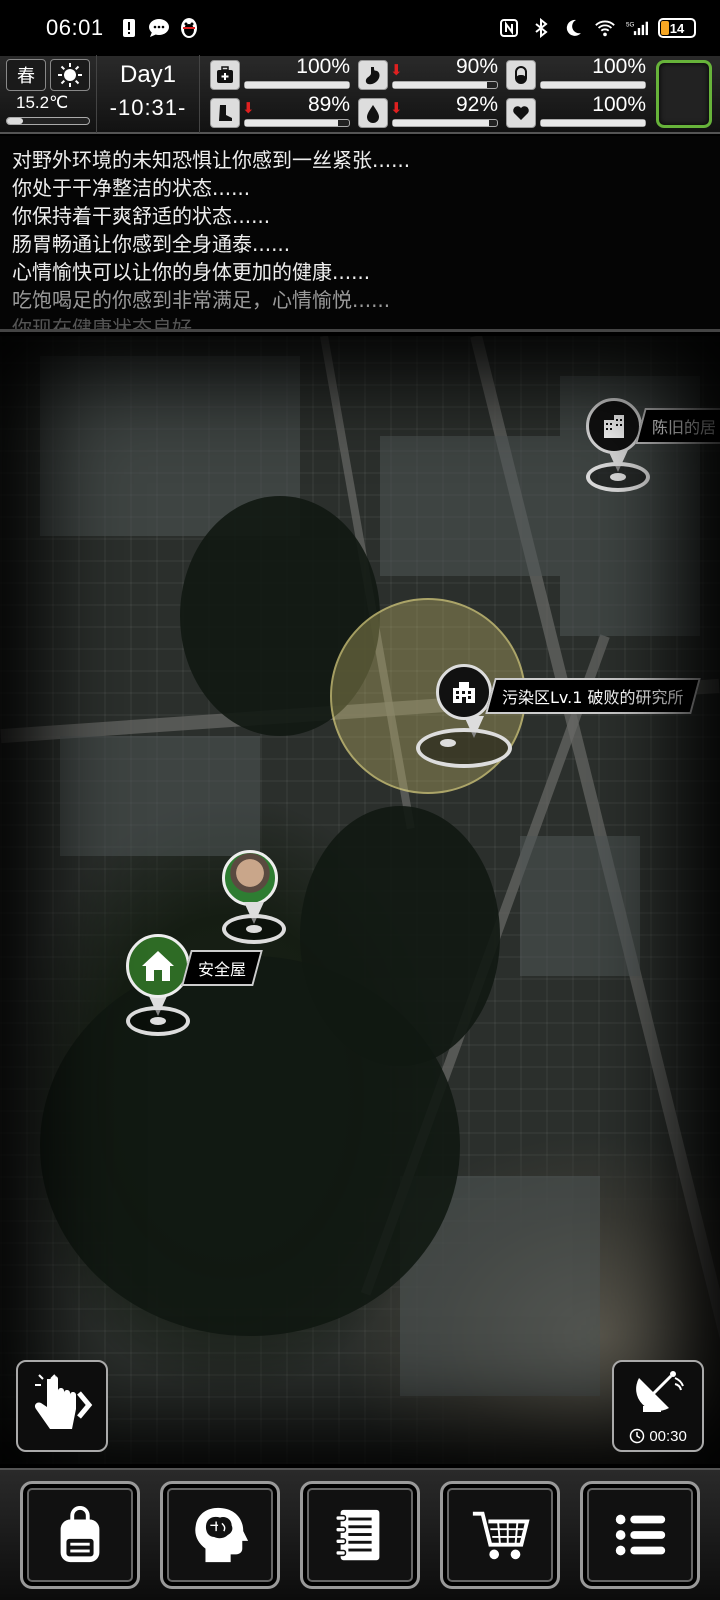 This screenshot has height=1600, width=720. Describe the element at coordinates (637, 1436) in the screenshot. I see `clock-icon` at that location.